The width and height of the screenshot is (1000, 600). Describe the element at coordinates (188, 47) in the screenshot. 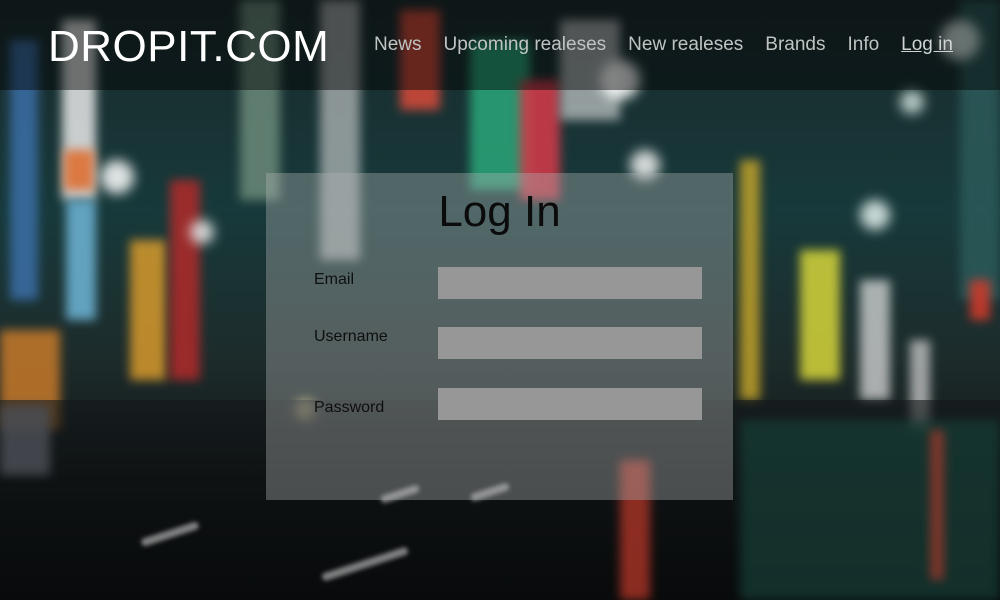

I see `site-logo: DROPIT.COM` at that location.